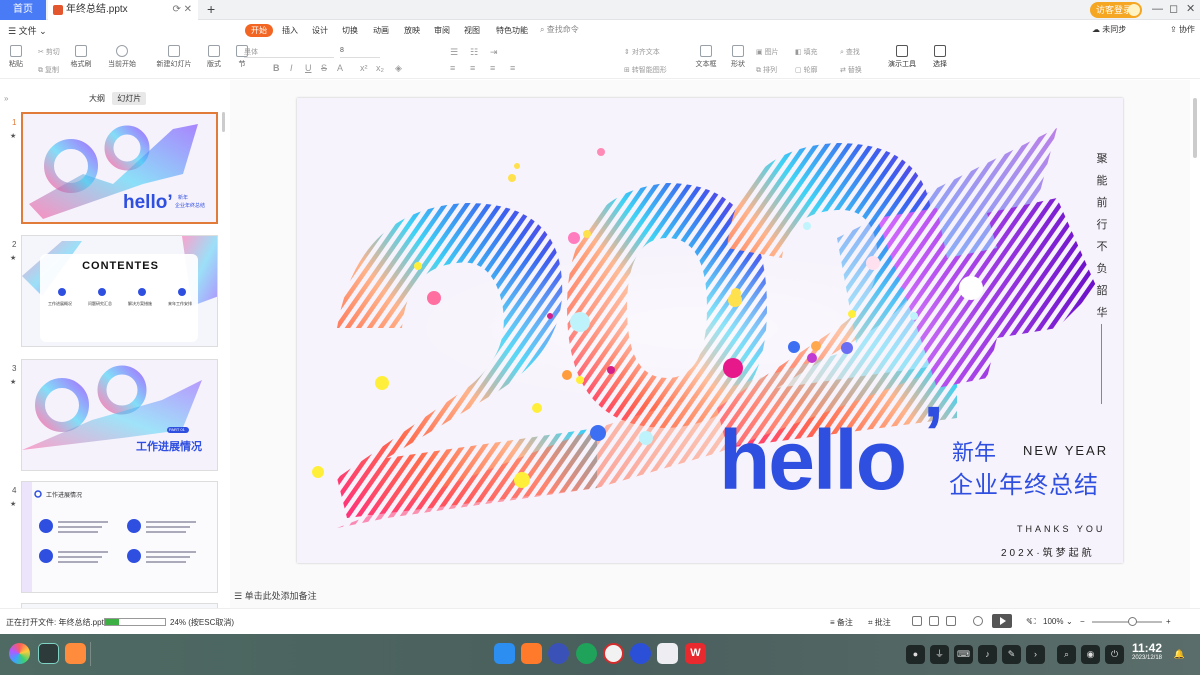 The image size is (1200, 675). I want to click on terminal-icon, so click(48, 653).